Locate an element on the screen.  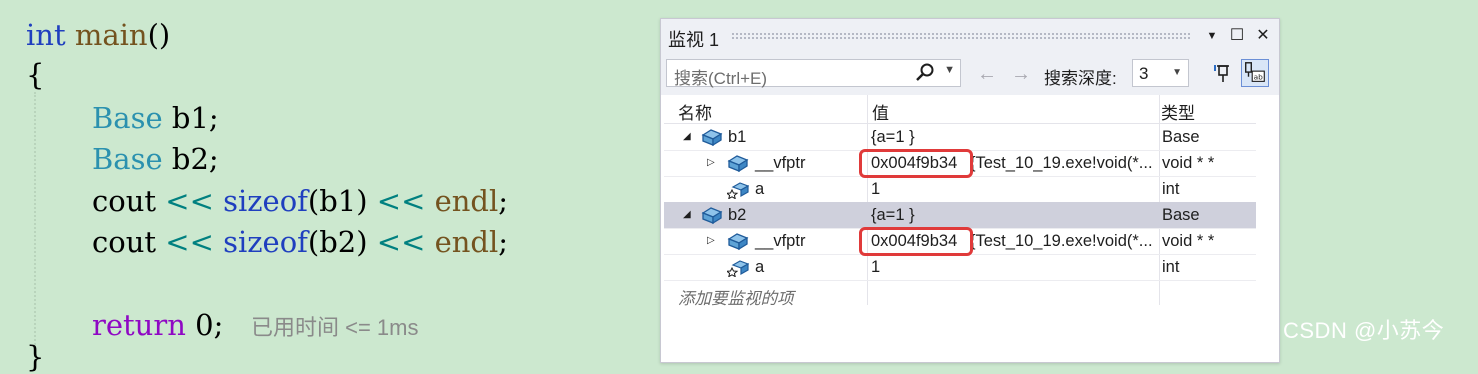
watermark: CSDN @小苏今 is located at coordinates (1364, 330).